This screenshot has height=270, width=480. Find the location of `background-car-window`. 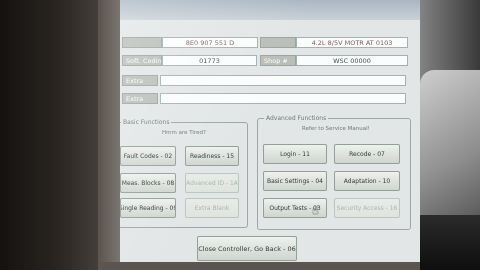

background-car-window is located at coordinates (450, 145).